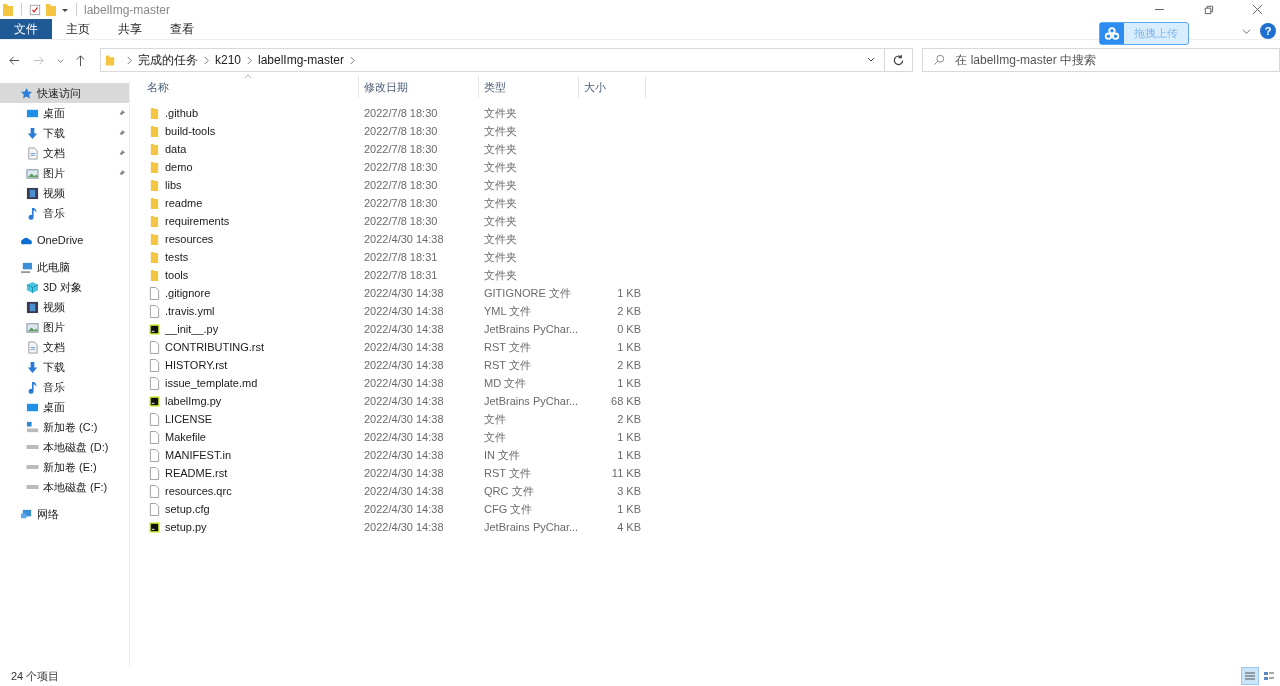 This screenshot has height=686, width=1280. What do you see at coordinates (64, 287) in the screenshot?
I see `sidebar-item: 3D 对象` at bounding box center [64, 287].